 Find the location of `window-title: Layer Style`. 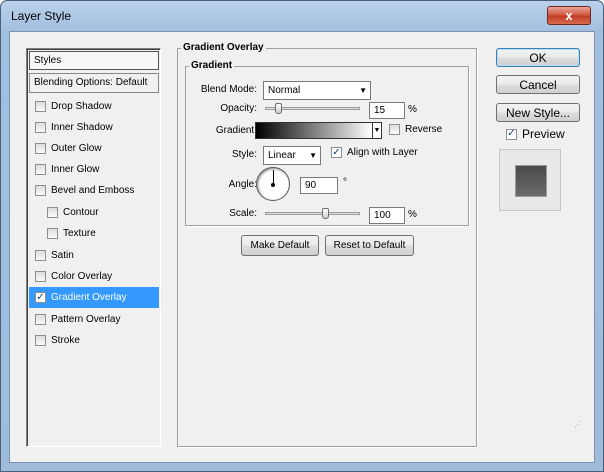

window-title: Layer Style is located at coordinates (41, 16).